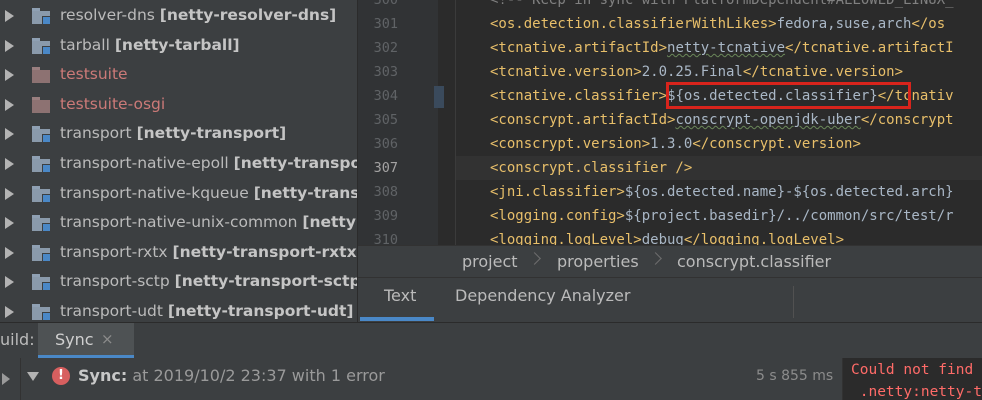  I want to click on close-icon: ×, so click(107, 339).